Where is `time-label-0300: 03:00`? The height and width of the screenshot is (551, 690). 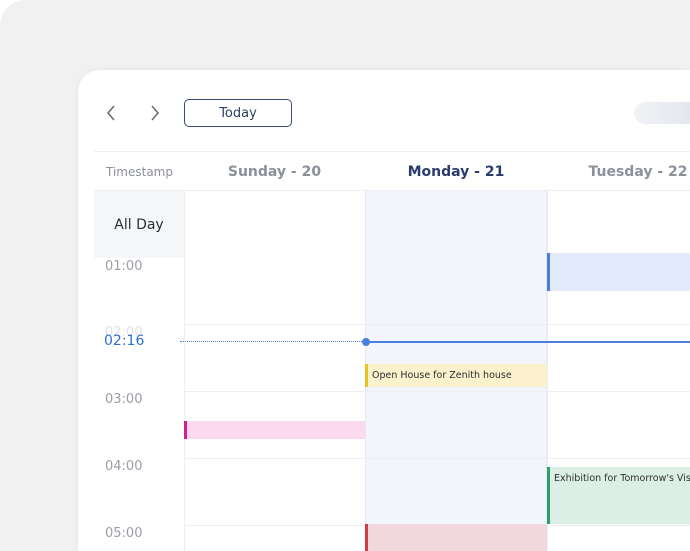
time-label-0300: 03:00 is located at coordinates (124, 399).